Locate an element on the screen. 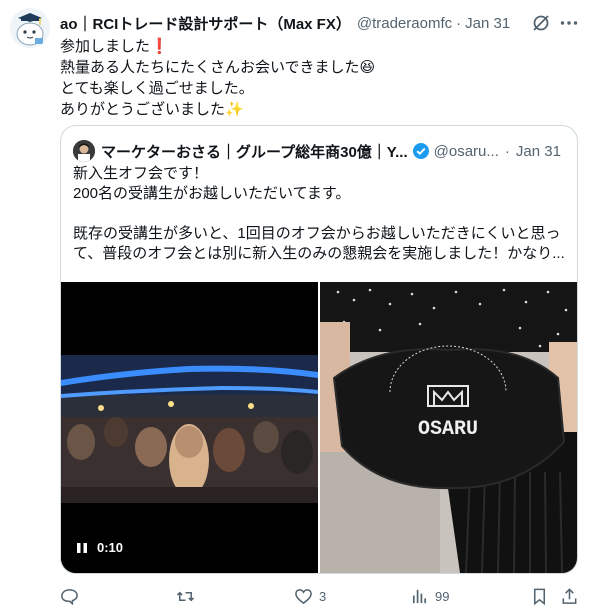 The height and width of the screenshot is (613, 590). quoted-tweet-date: Jan 31 is located at coordinates (538, 151).